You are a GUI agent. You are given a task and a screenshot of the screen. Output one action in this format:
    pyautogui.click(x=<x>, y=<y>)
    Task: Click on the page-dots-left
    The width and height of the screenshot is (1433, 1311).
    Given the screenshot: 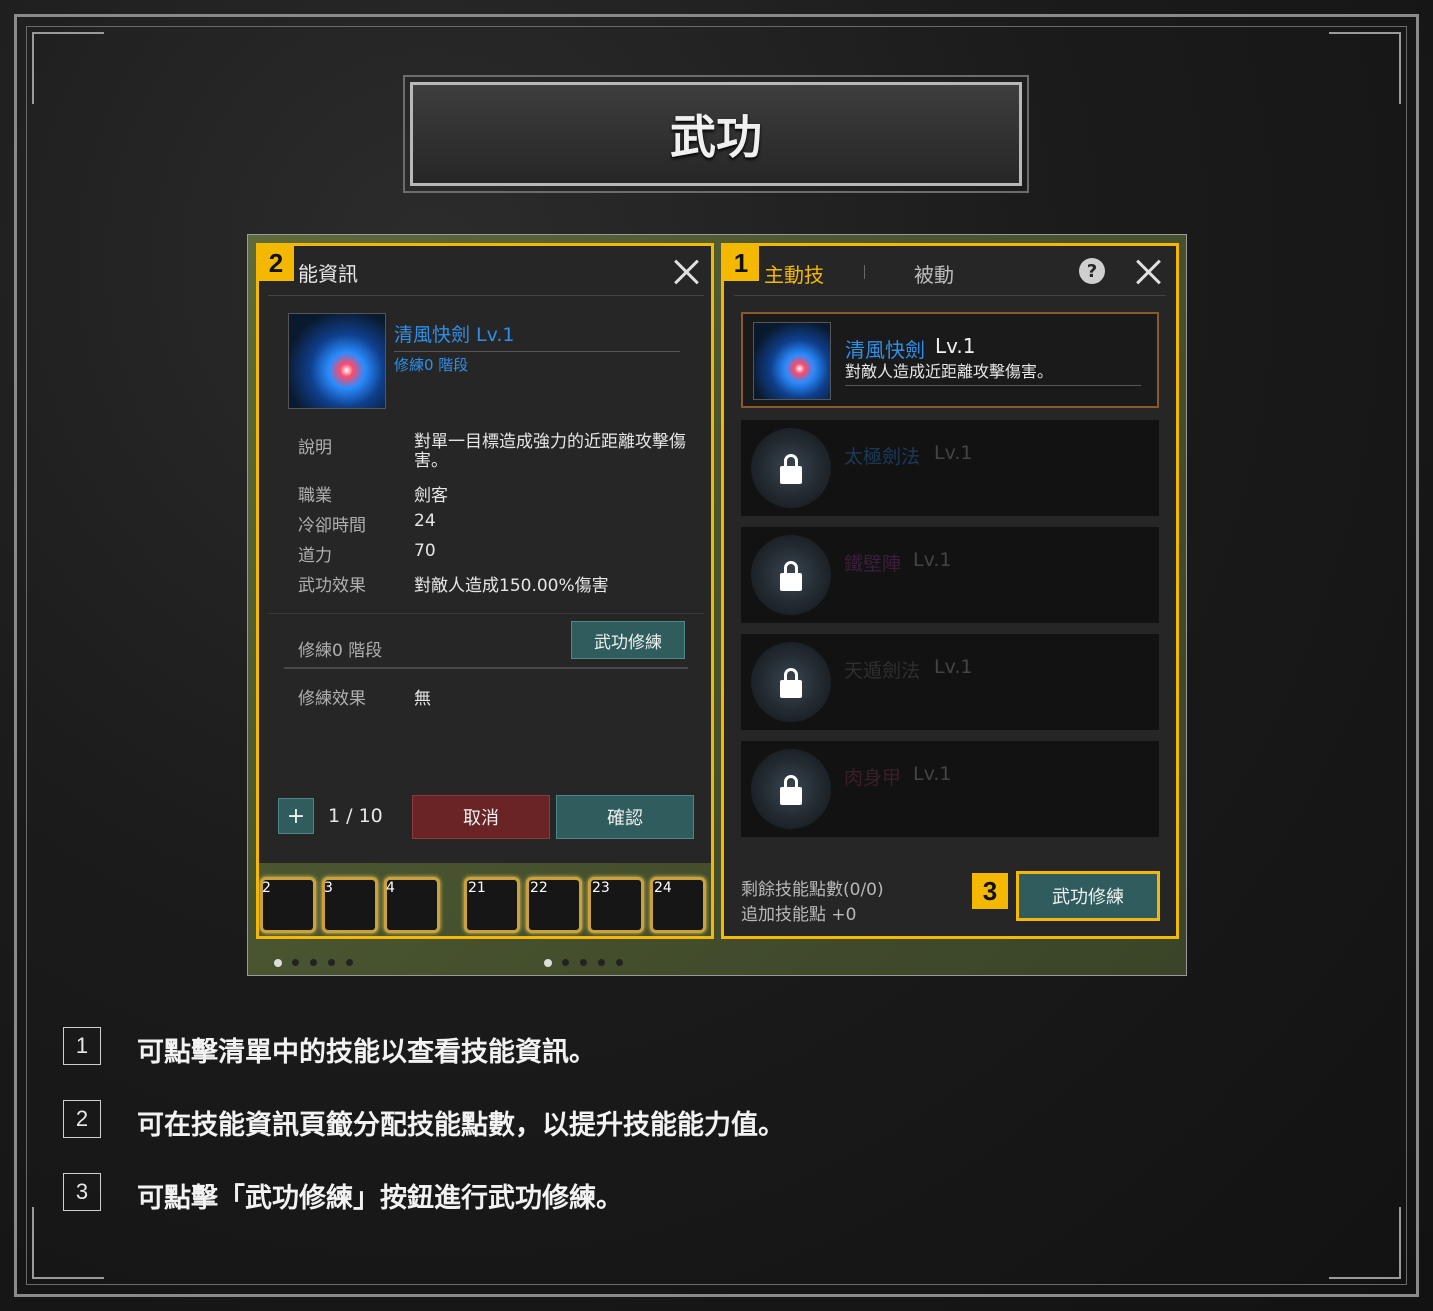 What is the action you would take?
    pyautogui.click(x=329, y=963)
    